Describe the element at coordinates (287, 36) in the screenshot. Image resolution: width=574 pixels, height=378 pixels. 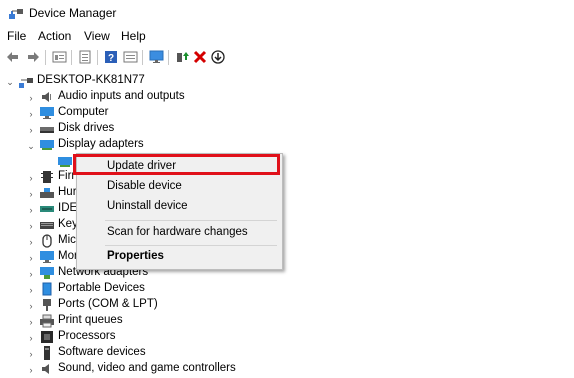
I see `menu-bar: File Action View Help` at that location.